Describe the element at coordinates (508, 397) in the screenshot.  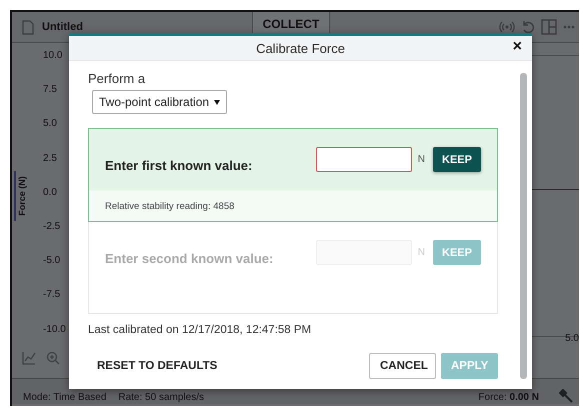
I see `force-reading: Force: 0.00 N` at that location.